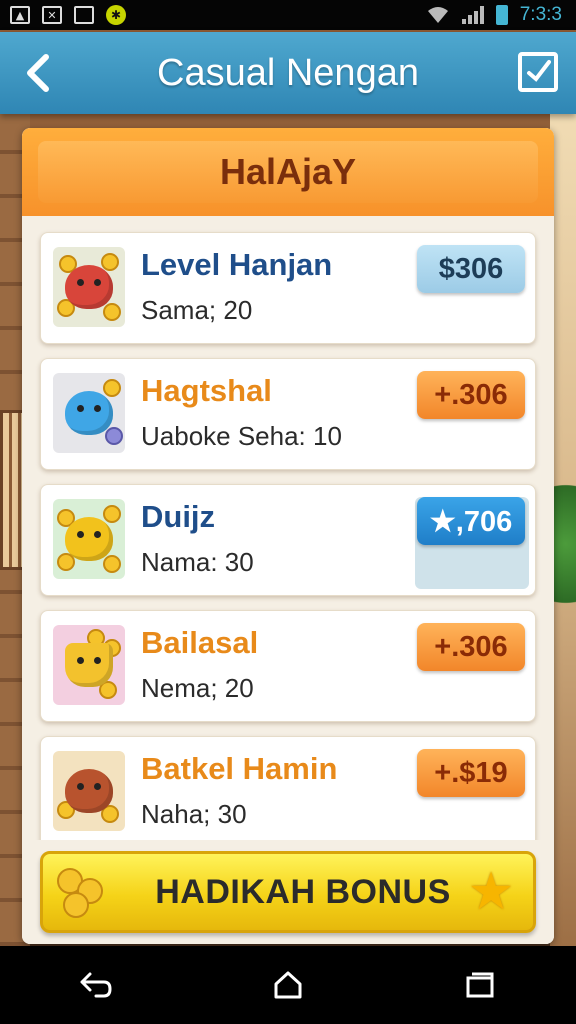 The image size is (576, 1024). I want to click on page-title: Casual Nengan, so click(288, 72).